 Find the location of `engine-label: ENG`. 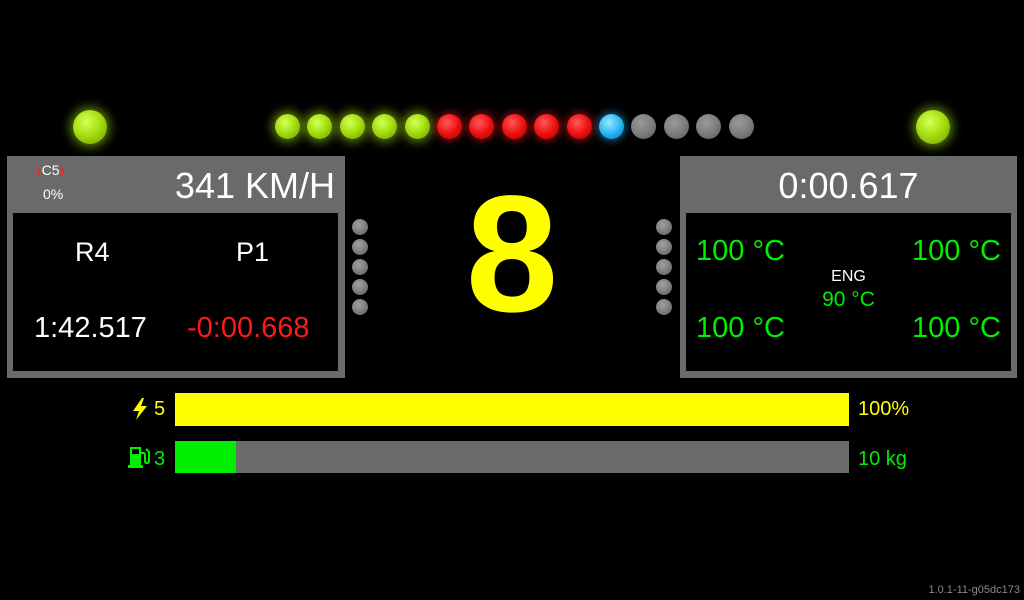

engine-label: ENG is located at coordinates (848, 276).